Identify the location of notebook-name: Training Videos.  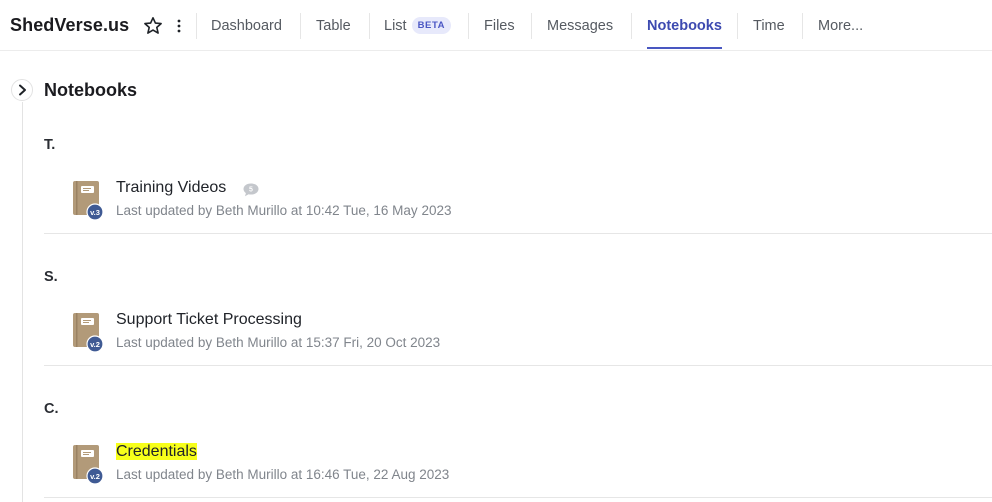
(171, 188).